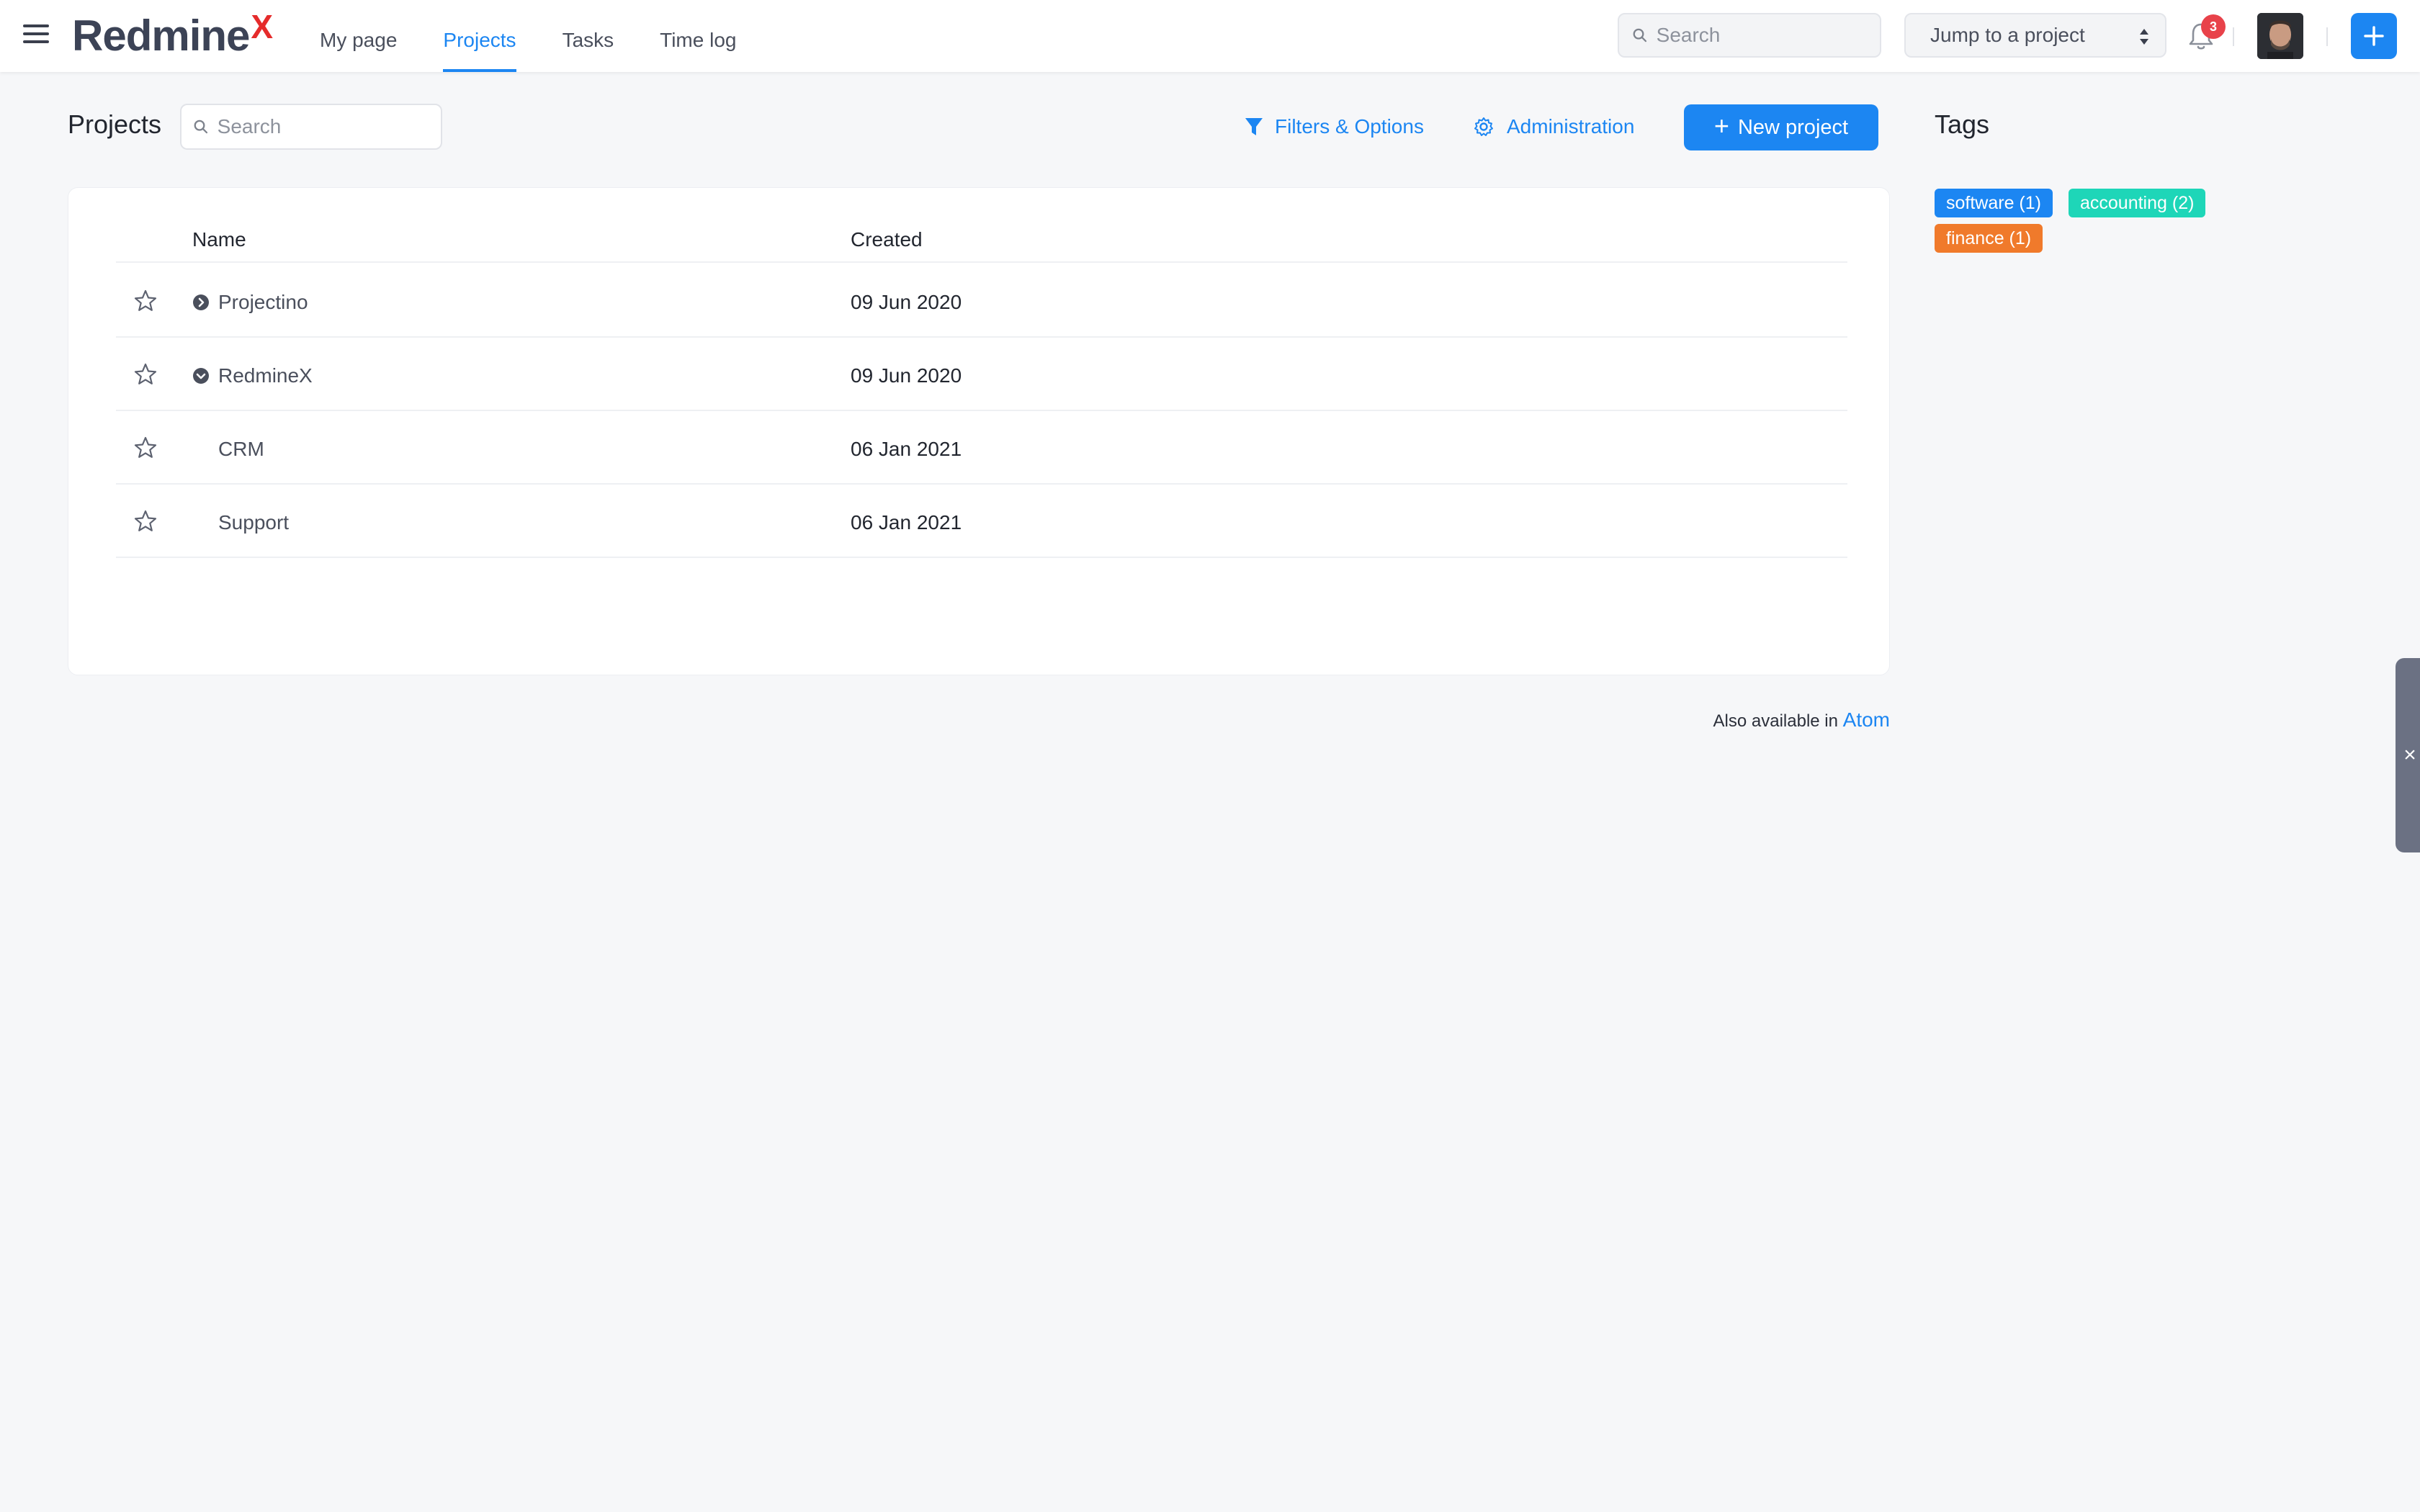  I want to click on nav-my-page: My page, so click(358, 36).